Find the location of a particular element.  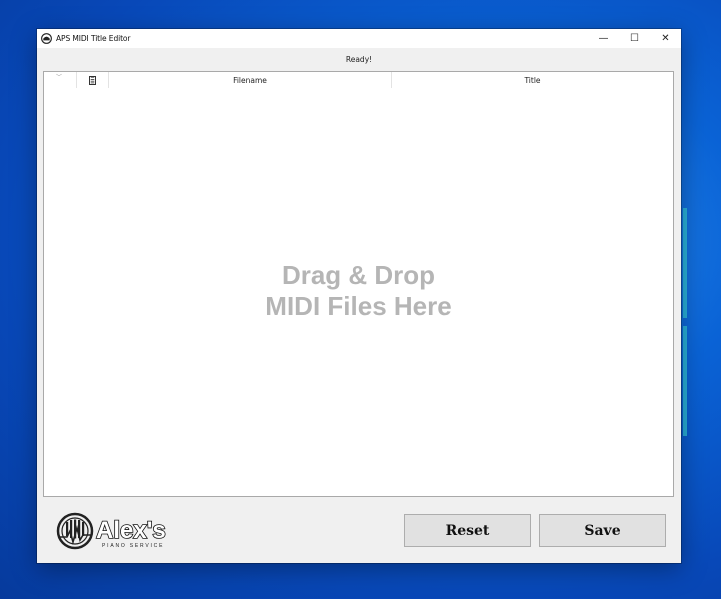

drop-hint-line-2: MIDI Files Here is located at coordinates (358, 306).